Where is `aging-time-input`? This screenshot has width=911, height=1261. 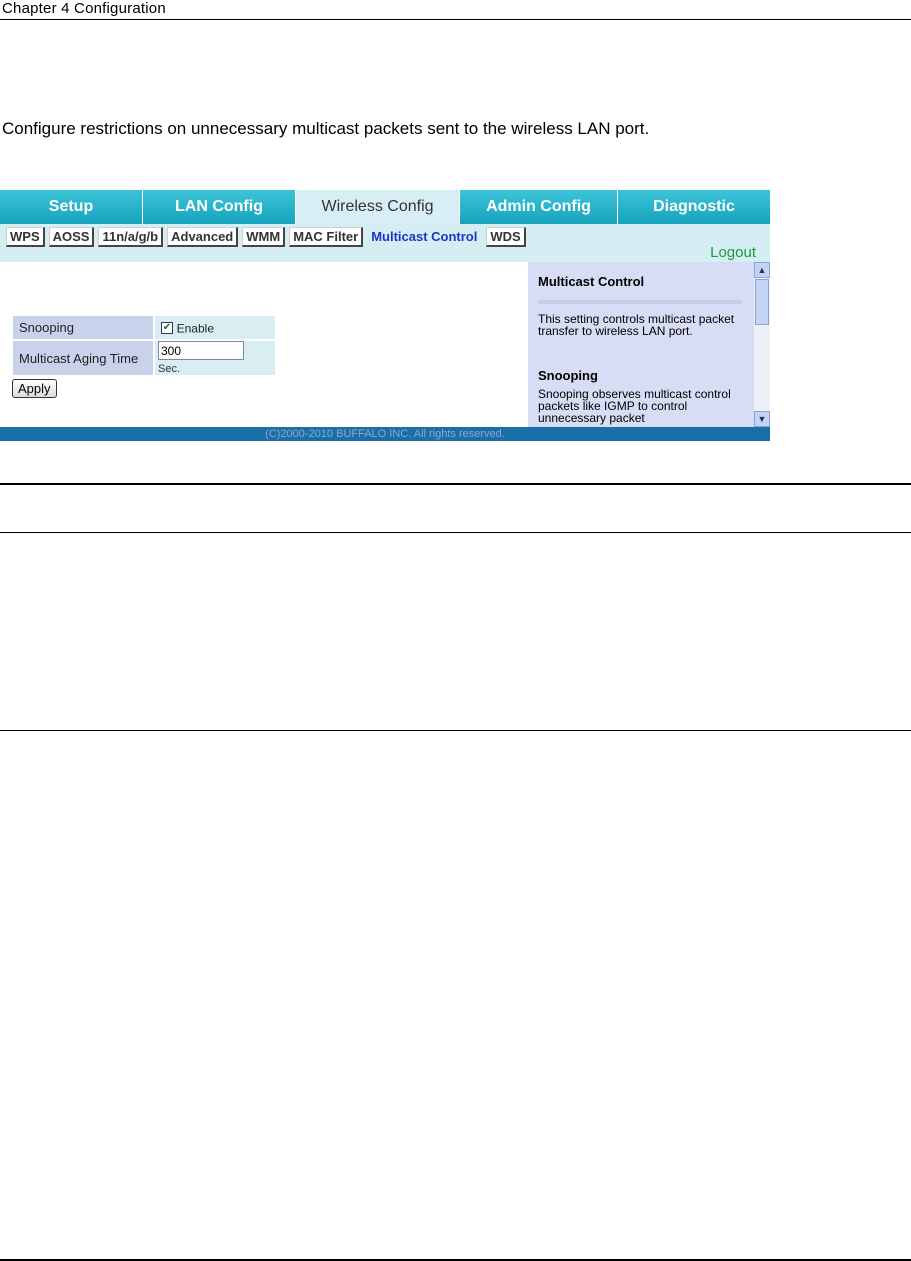 aging-time-input is located at coordinates (201, 350).